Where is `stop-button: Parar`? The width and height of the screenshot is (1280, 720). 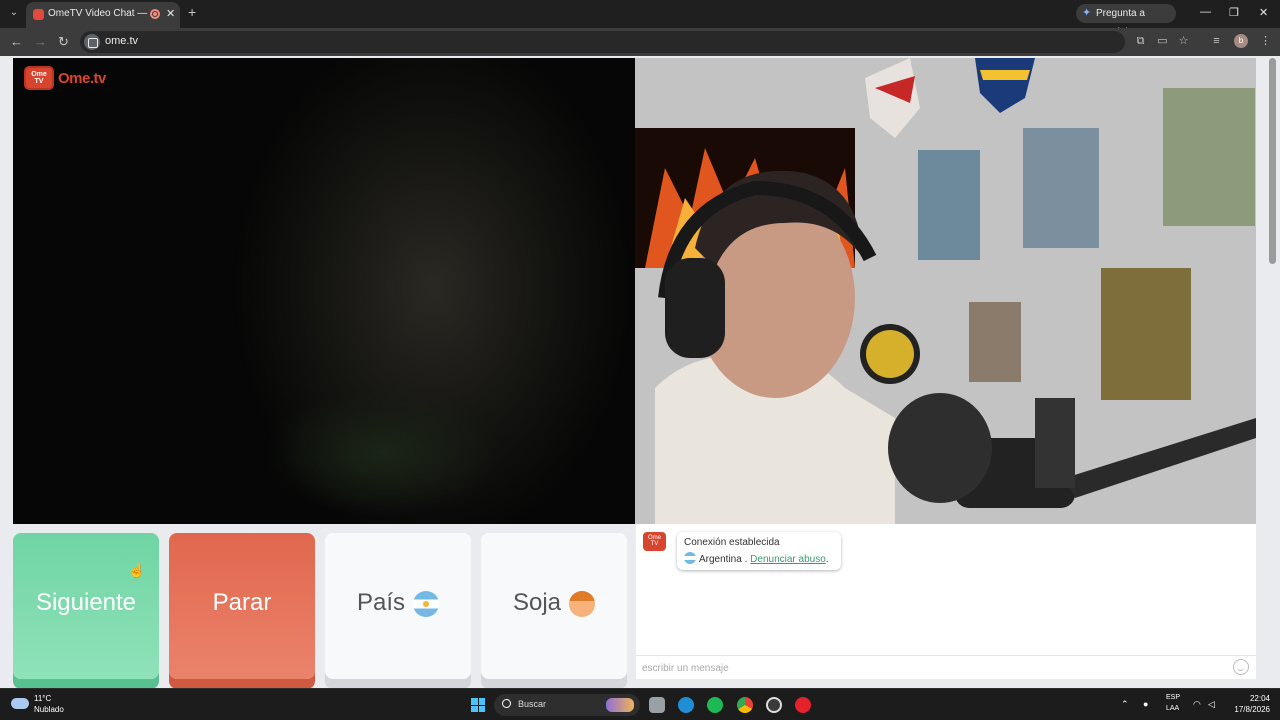 stop-button: Parar is located at coordinates (242, 606).